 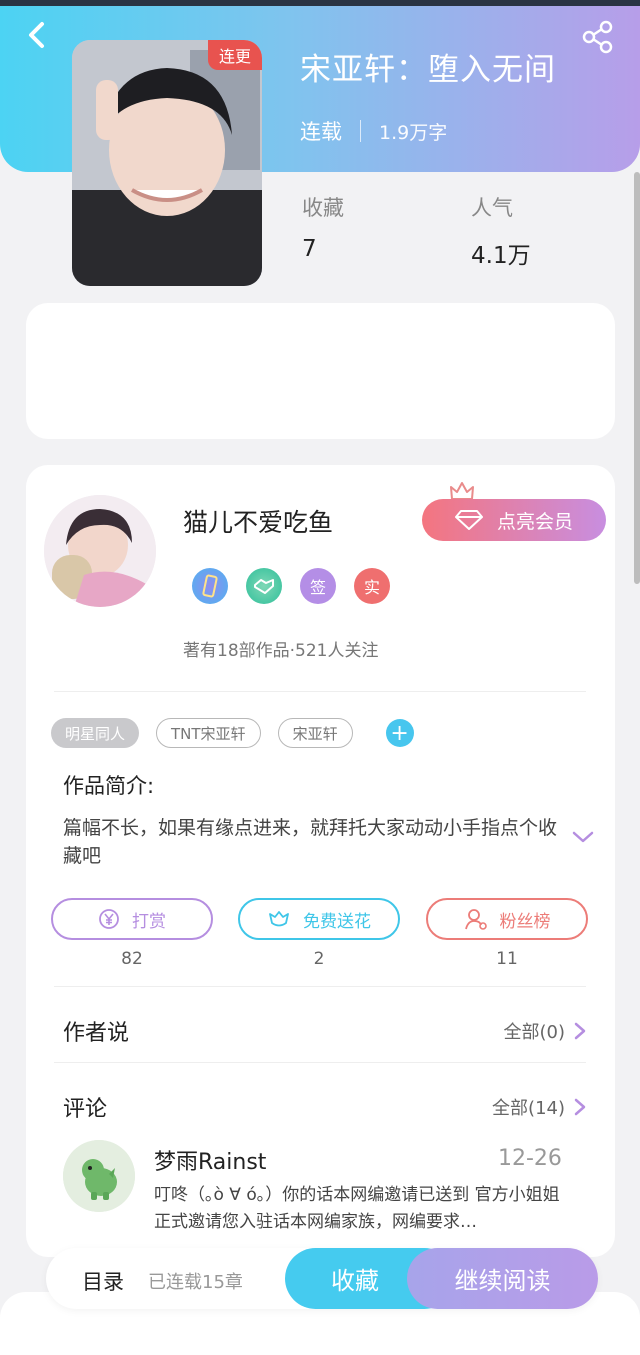 What do you see at coordinates (501, 231) in the screenshot?
I see `stat-popularity: 人气 4.1万` at bounding box center [501, 231].